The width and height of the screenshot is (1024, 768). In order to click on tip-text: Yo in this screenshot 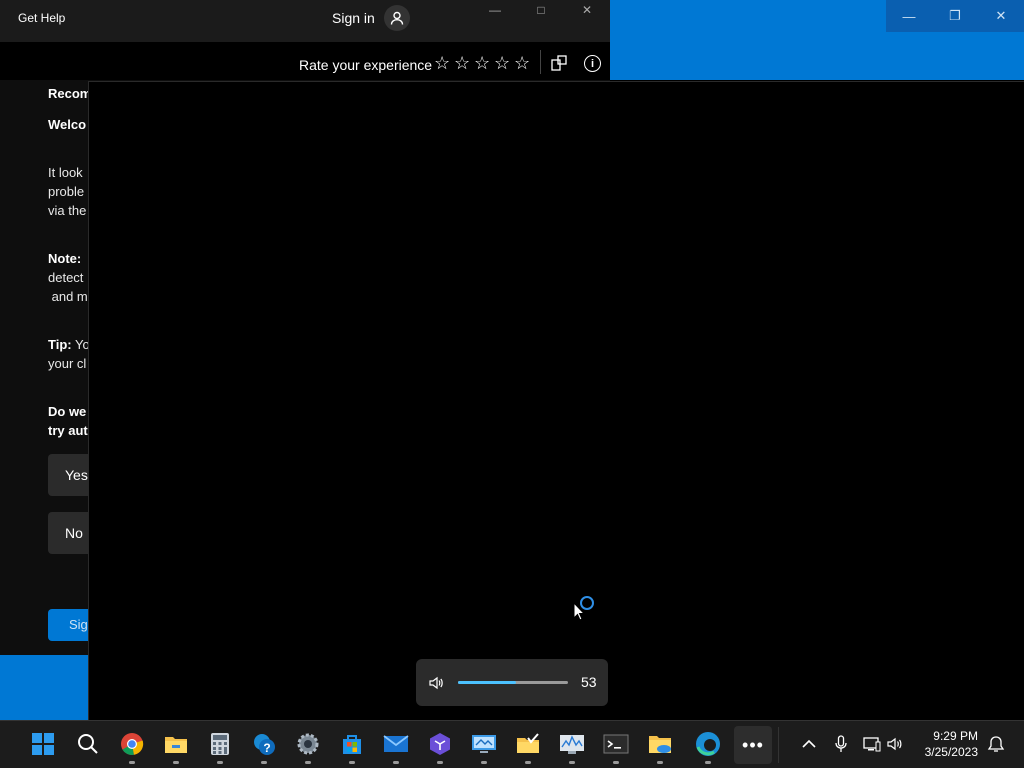, I will do `click(80, 344)`.